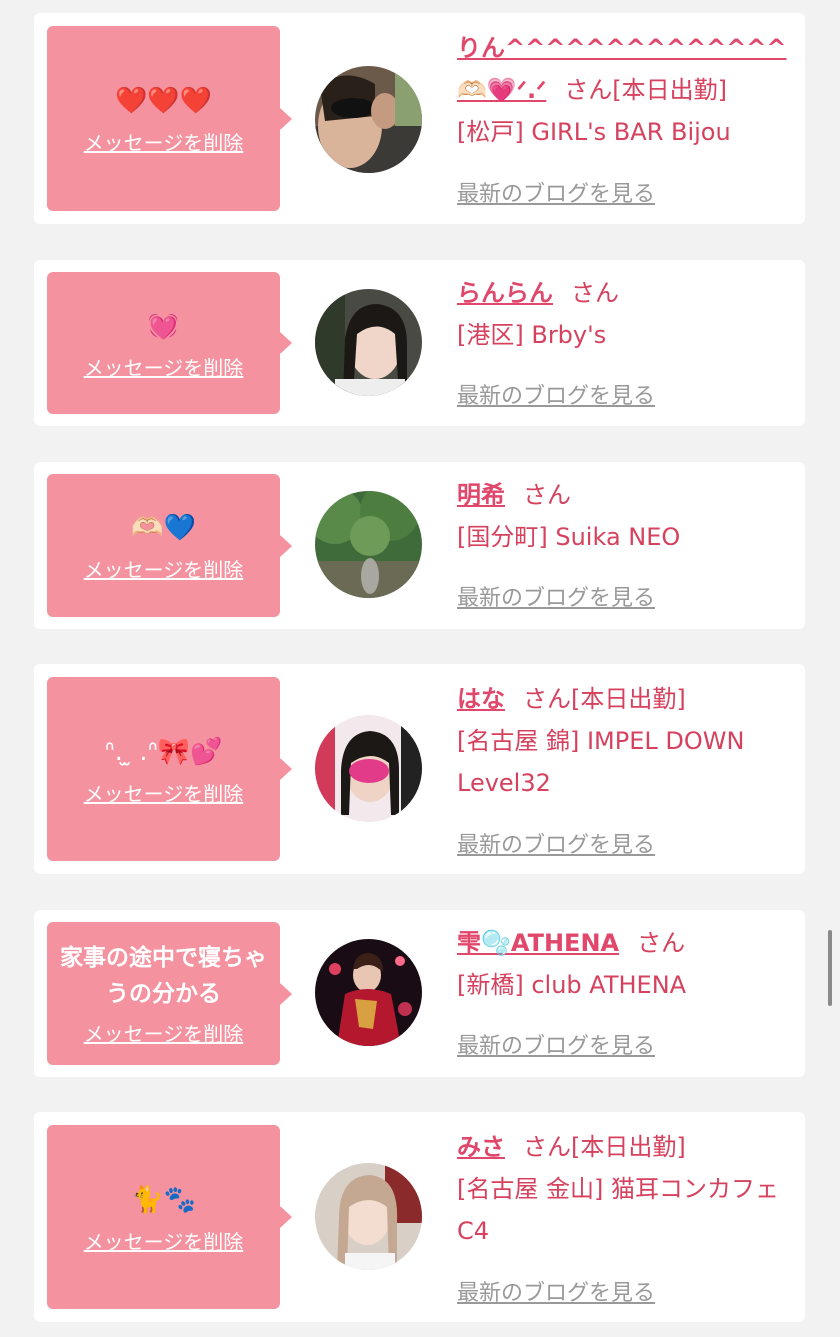 The height and width of the screenshot is (1337, 840). I want to click on shop-name: [港区] Brby's, so click(532, 335).